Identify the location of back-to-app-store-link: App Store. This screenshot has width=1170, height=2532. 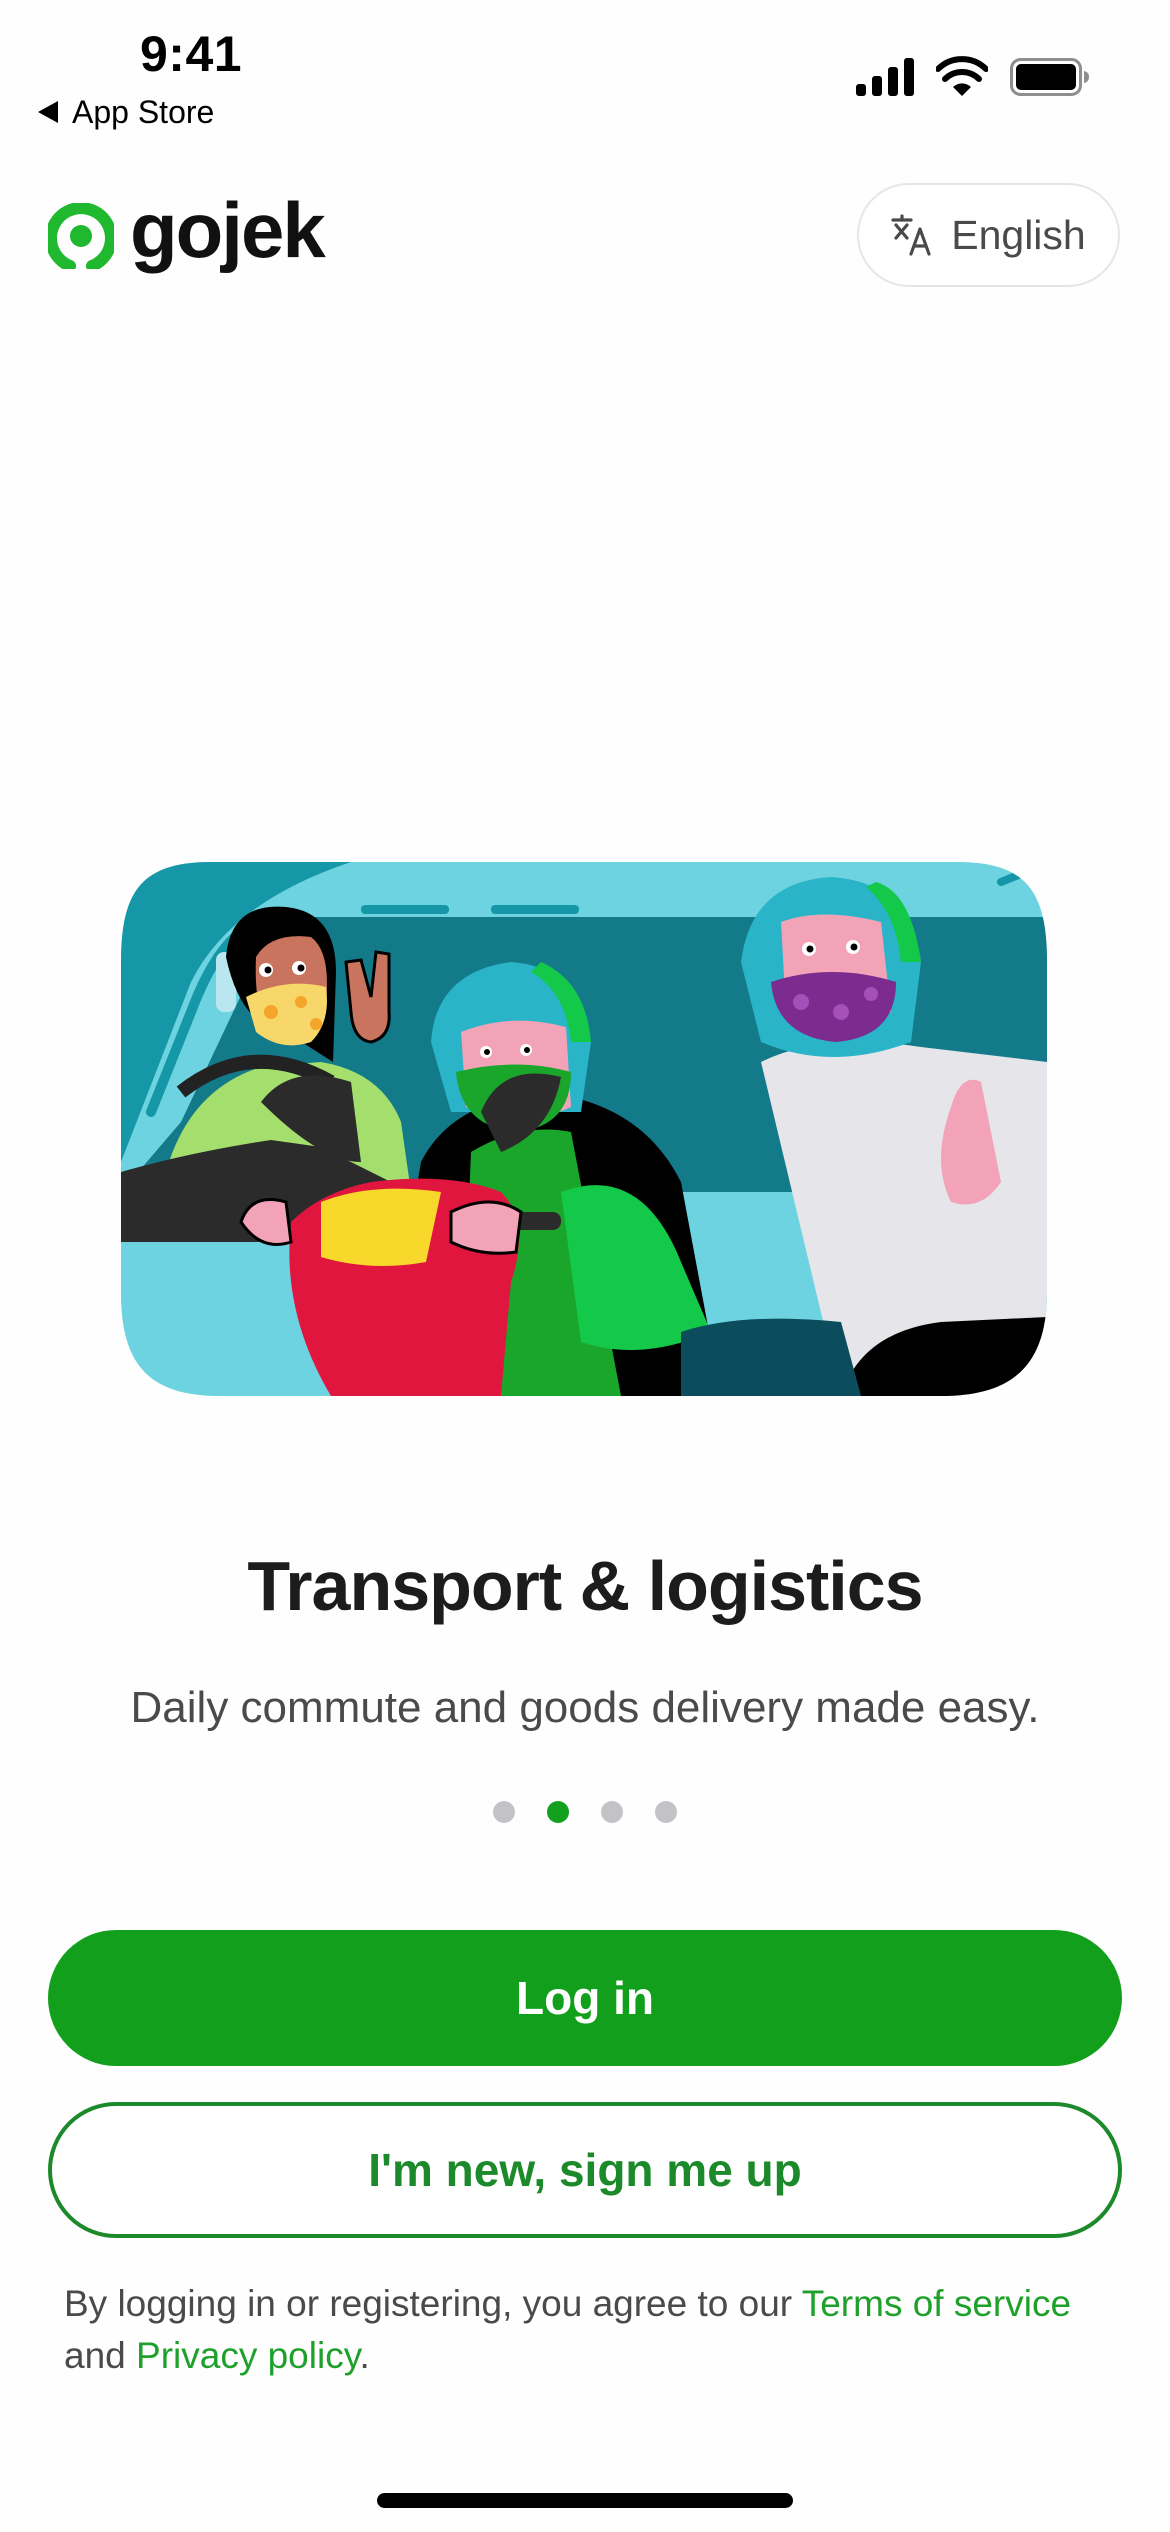
(126, 112).